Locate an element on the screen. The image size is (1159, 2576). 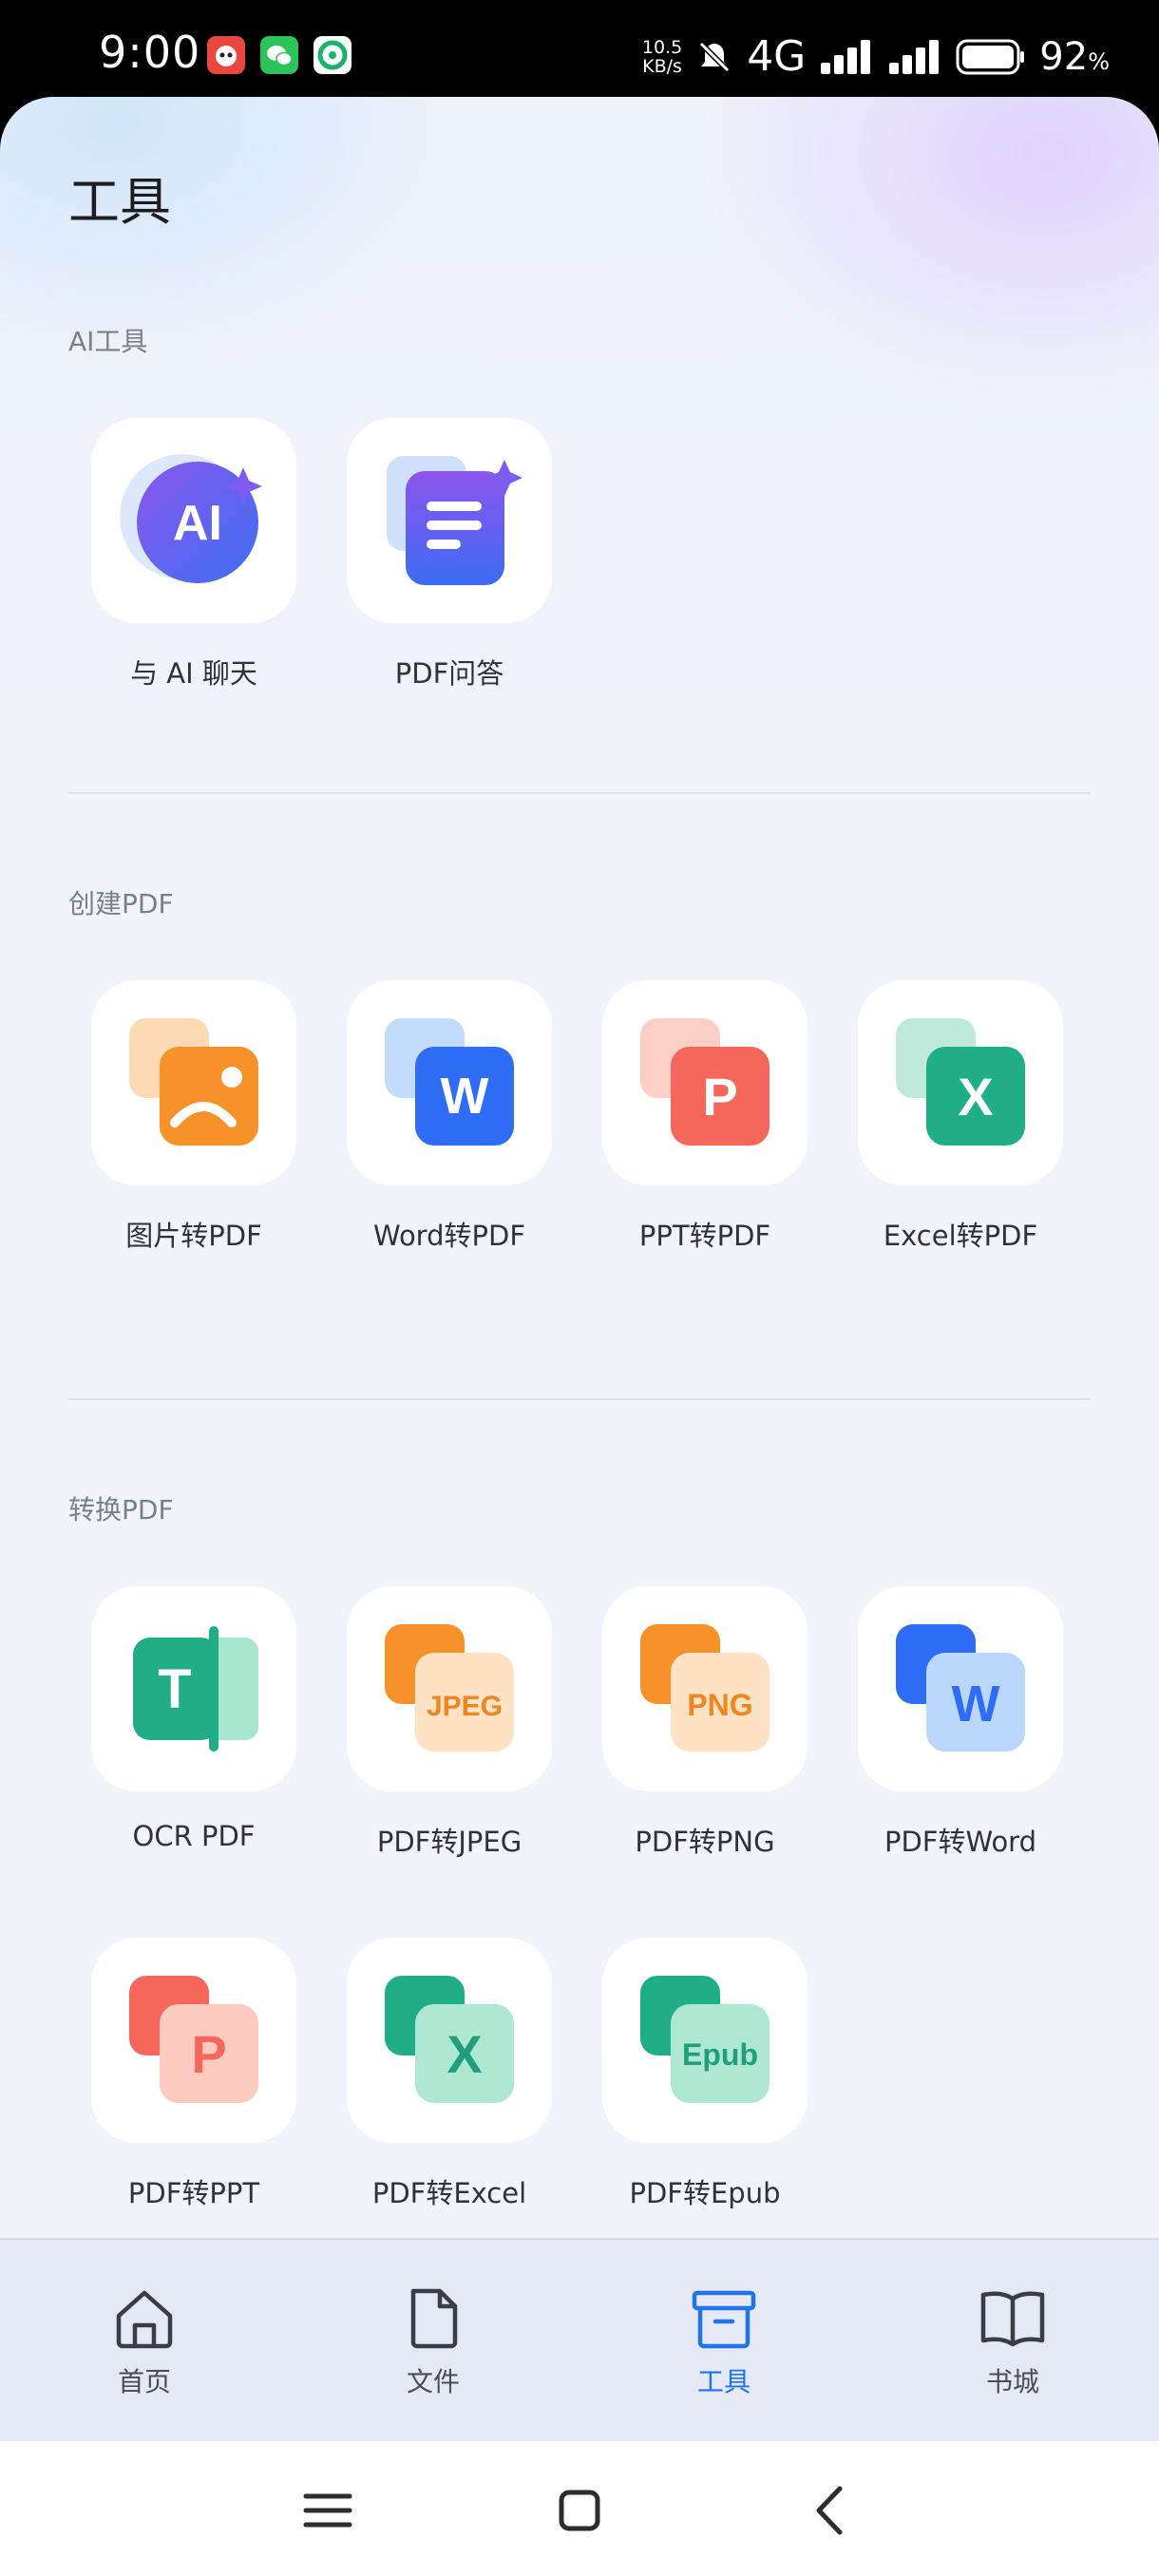
section-label-ai: AI工具 is located at coordinates (108, 341).